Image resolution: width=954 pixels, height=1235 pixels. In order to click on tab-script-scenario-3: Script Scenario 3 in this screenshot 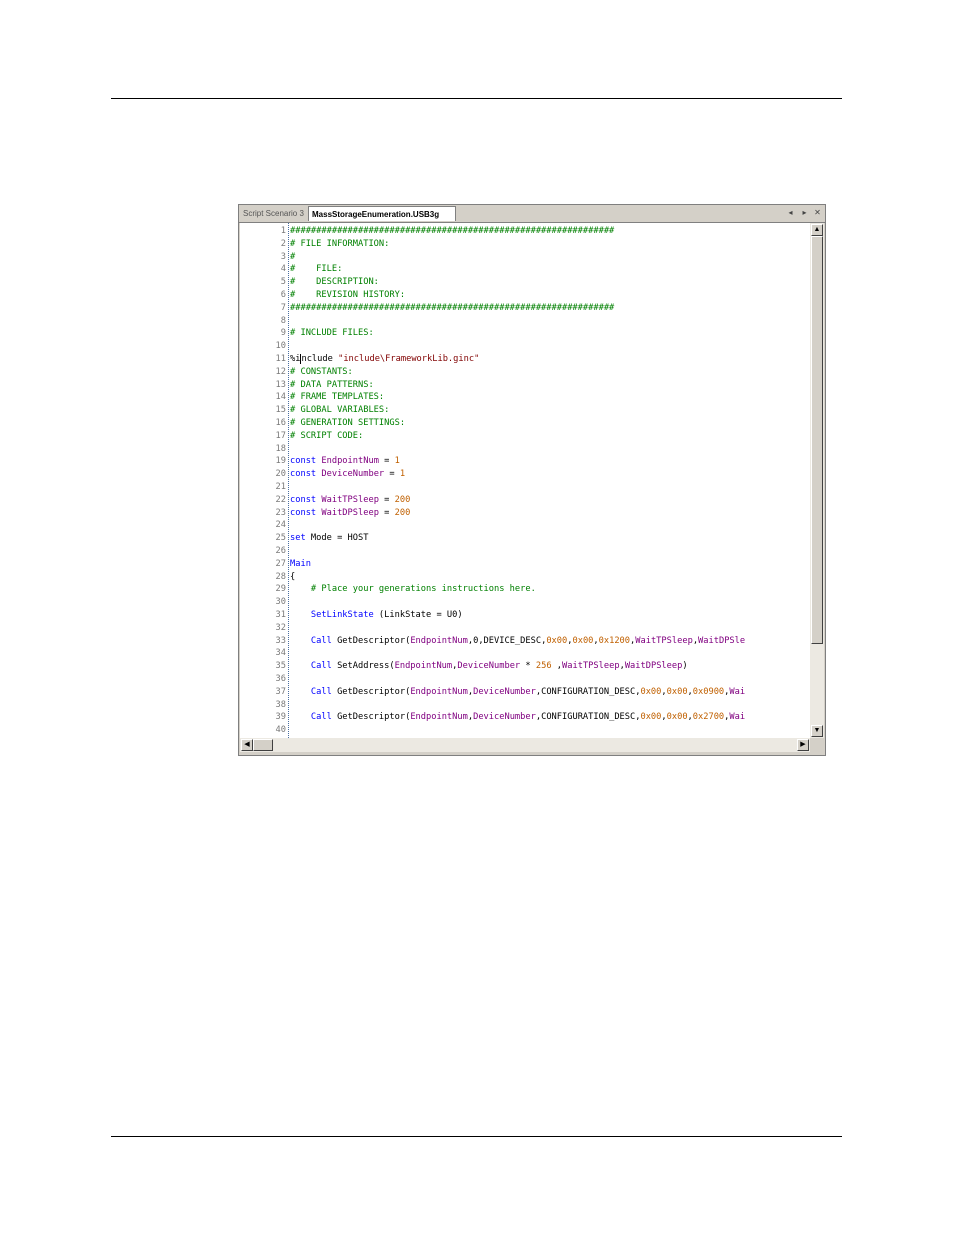, I will do `click(274, 213)`.